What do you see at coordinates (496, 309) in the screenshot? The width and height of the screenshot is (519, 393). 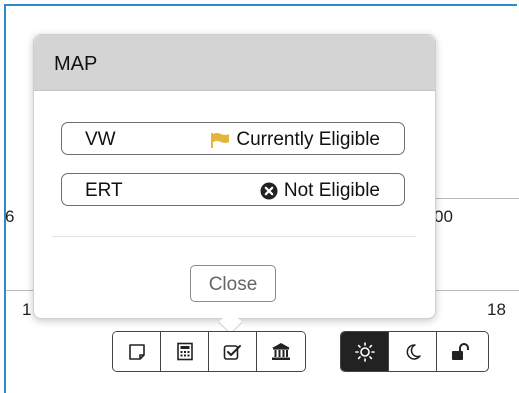 I see `bg-axis-right: 18` at bounding box center [496, 309].